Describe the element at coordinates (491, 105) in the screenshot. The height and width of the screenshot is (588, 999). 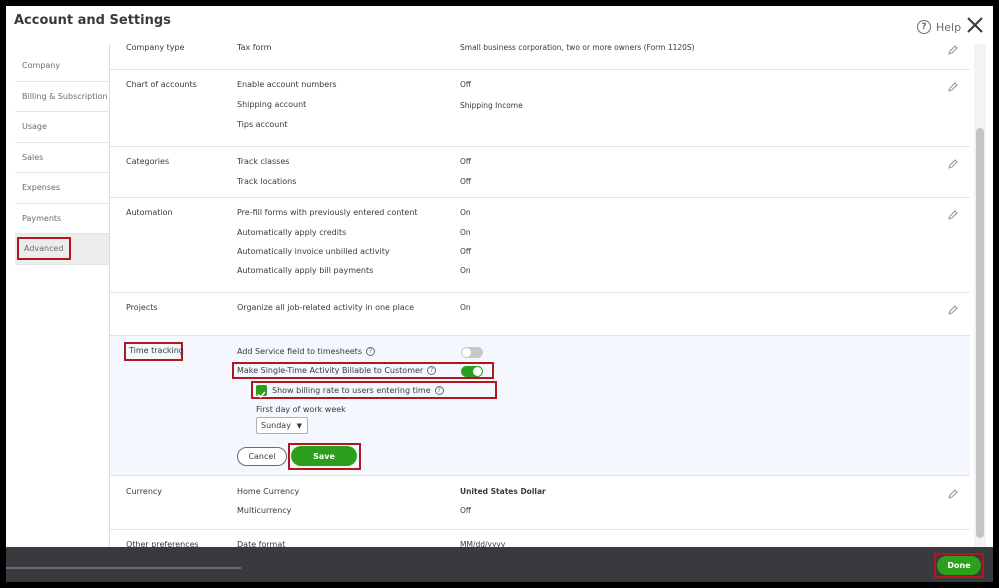
I see `row-value: Shipping Income` at that location.